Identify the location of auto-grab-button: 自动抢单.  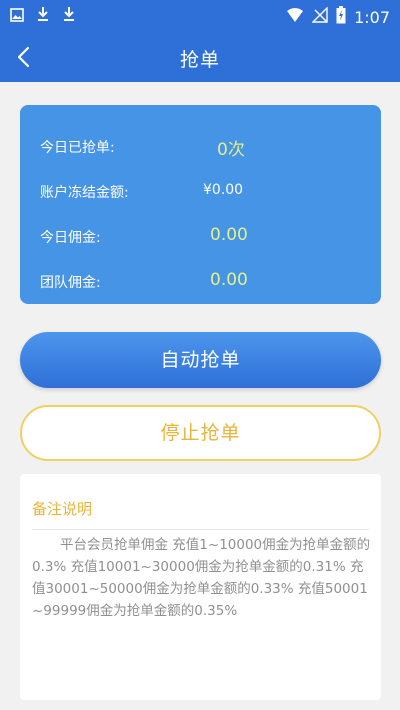
(200, 360).